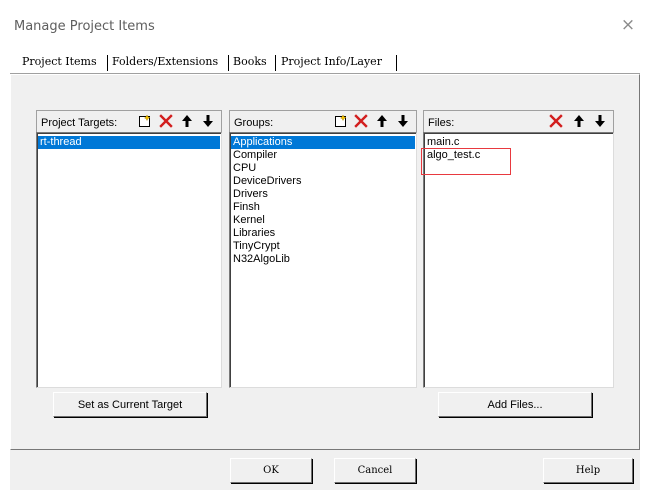 The image size is (656, 504). Describe the element at coordinates (129, 142) in the screenshot. I see `list-item: rt-thread` at that location.